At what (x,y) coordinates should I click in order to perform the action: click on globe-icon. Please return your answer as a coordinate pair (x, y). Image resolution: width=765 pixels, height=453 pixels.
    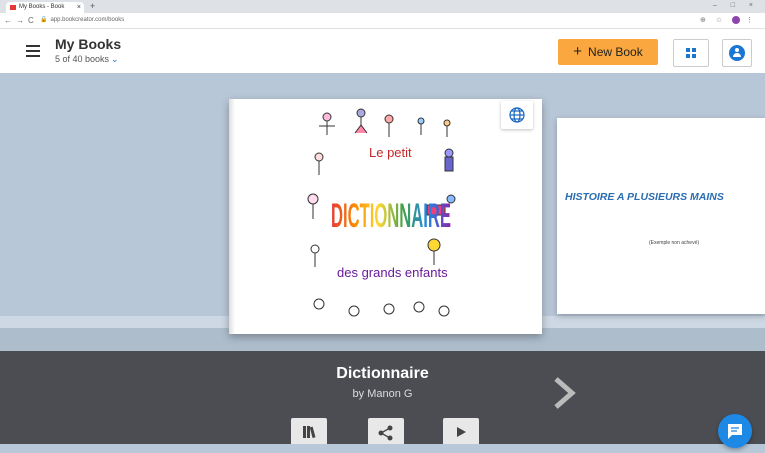
    Looking at the image, I should click on (517, 115).